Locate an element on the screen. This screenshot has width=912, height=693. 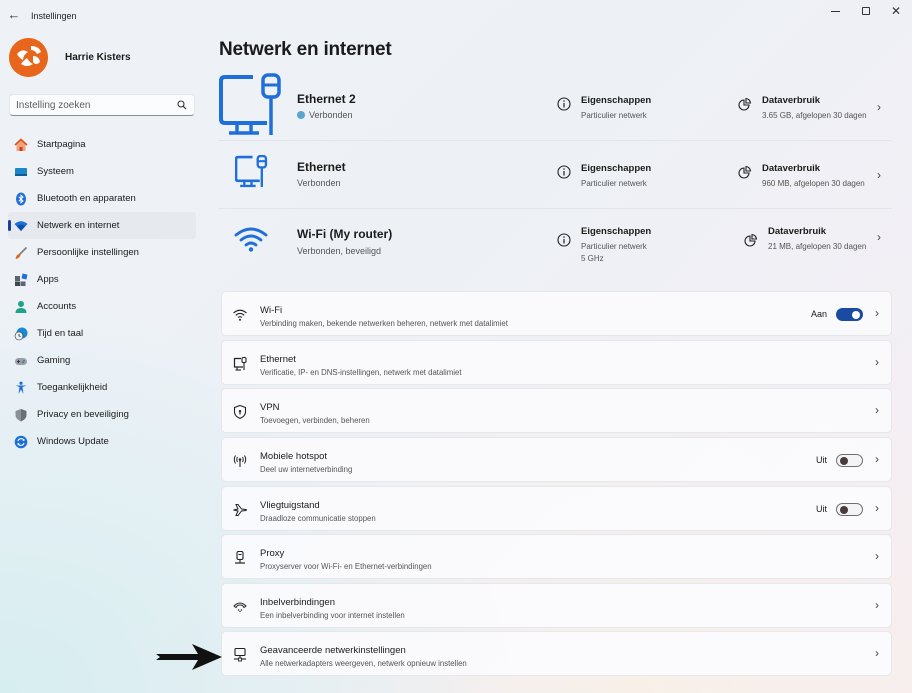
page-title: Netwerk en internet is located at coordinates (305, 49).